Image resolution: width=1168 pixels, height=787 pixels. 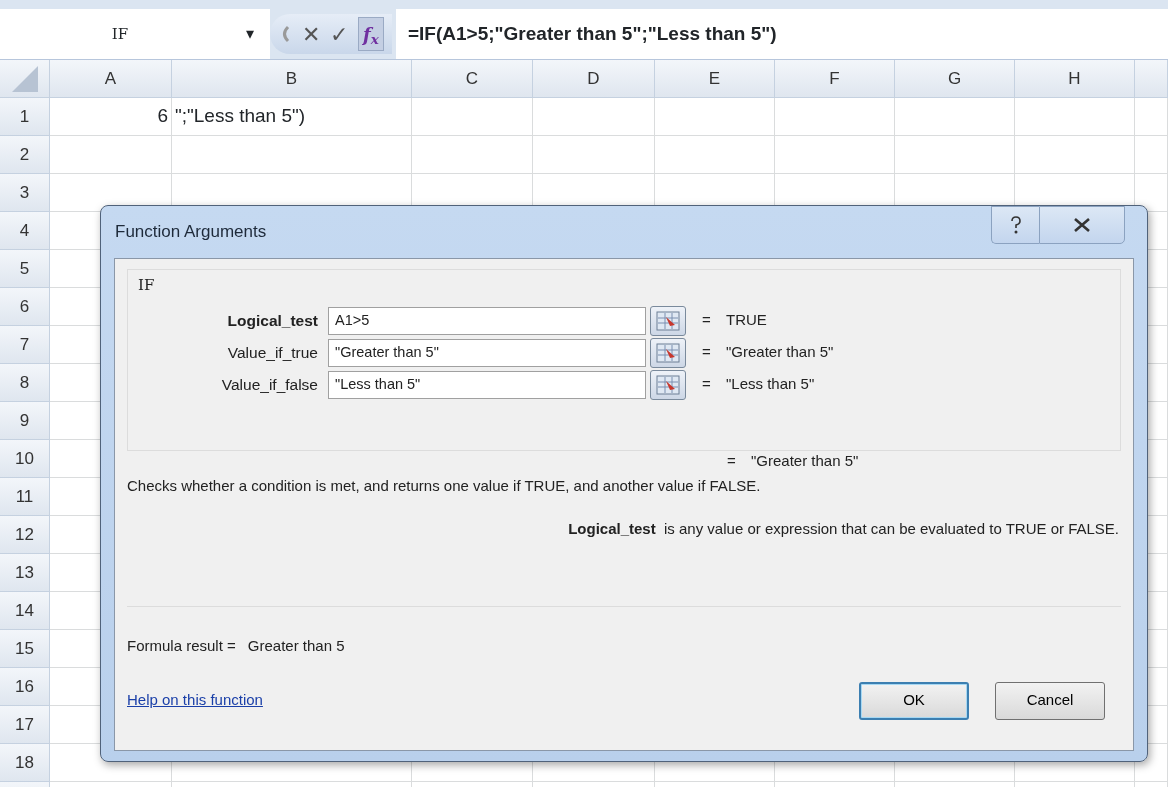 I want to click on row-header: 4, so click(x=25, y=231).